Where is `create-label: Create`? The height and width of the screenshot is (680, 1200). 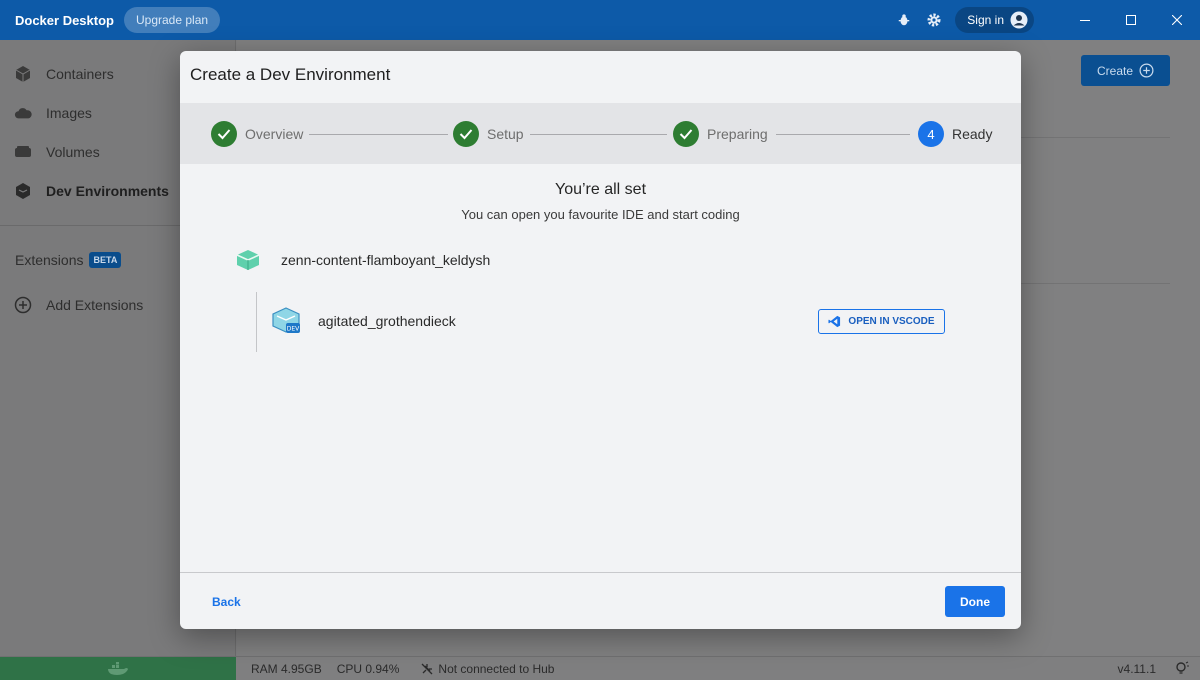
create-label: Create is located at coordinates (1115, 70).